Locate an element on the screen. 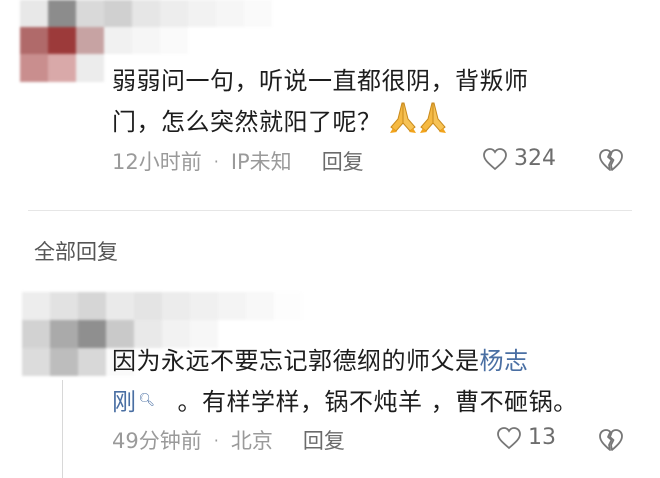  reply-text-line-2: 刚 🔍︎ 。有样学样，锅不炖羊 ，曹不砸锅。 is located at coordinates (377, 401).